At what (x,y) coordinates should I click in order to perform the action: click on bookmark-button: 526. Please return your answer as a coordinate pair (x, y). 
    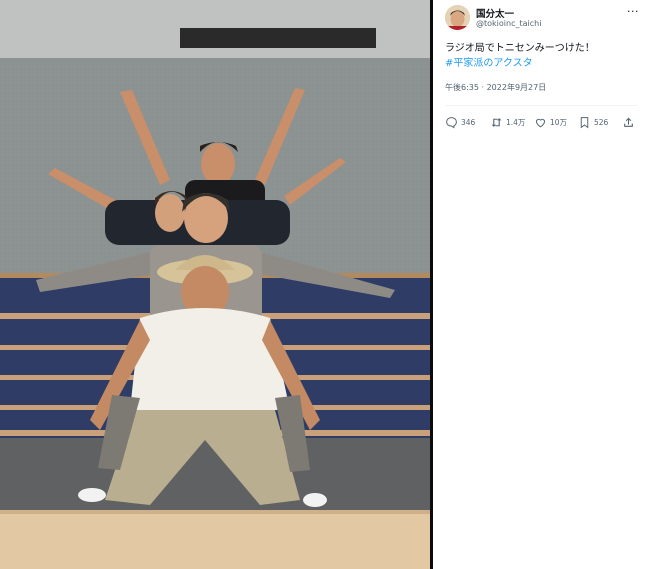
    Looking at the image, I should click on (593, 122).